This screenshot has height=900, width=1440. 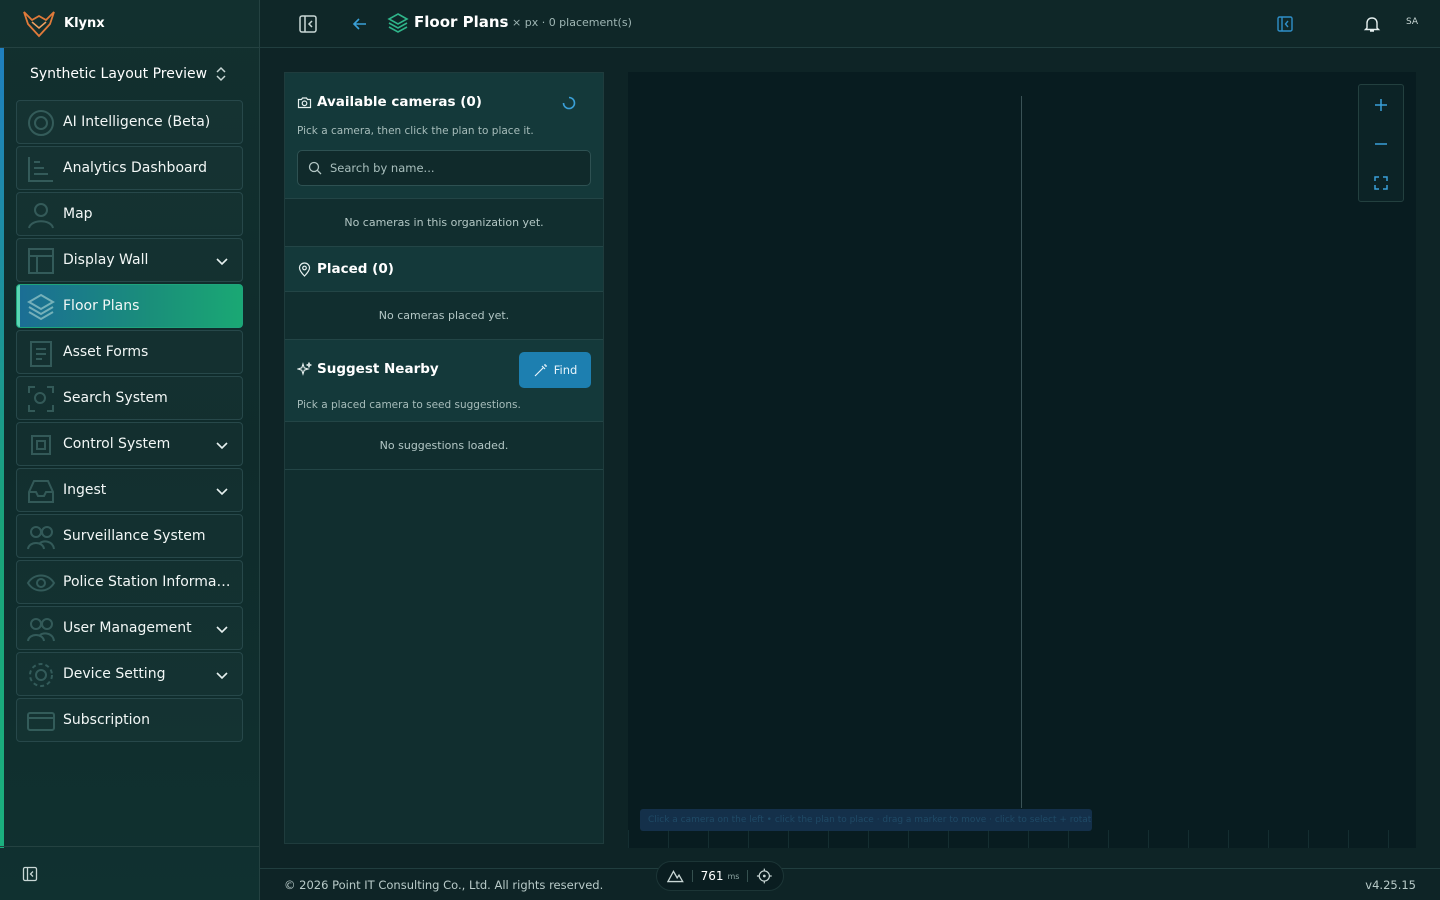 I want to click on app-name: Klynx, so click(x=84, y=23).